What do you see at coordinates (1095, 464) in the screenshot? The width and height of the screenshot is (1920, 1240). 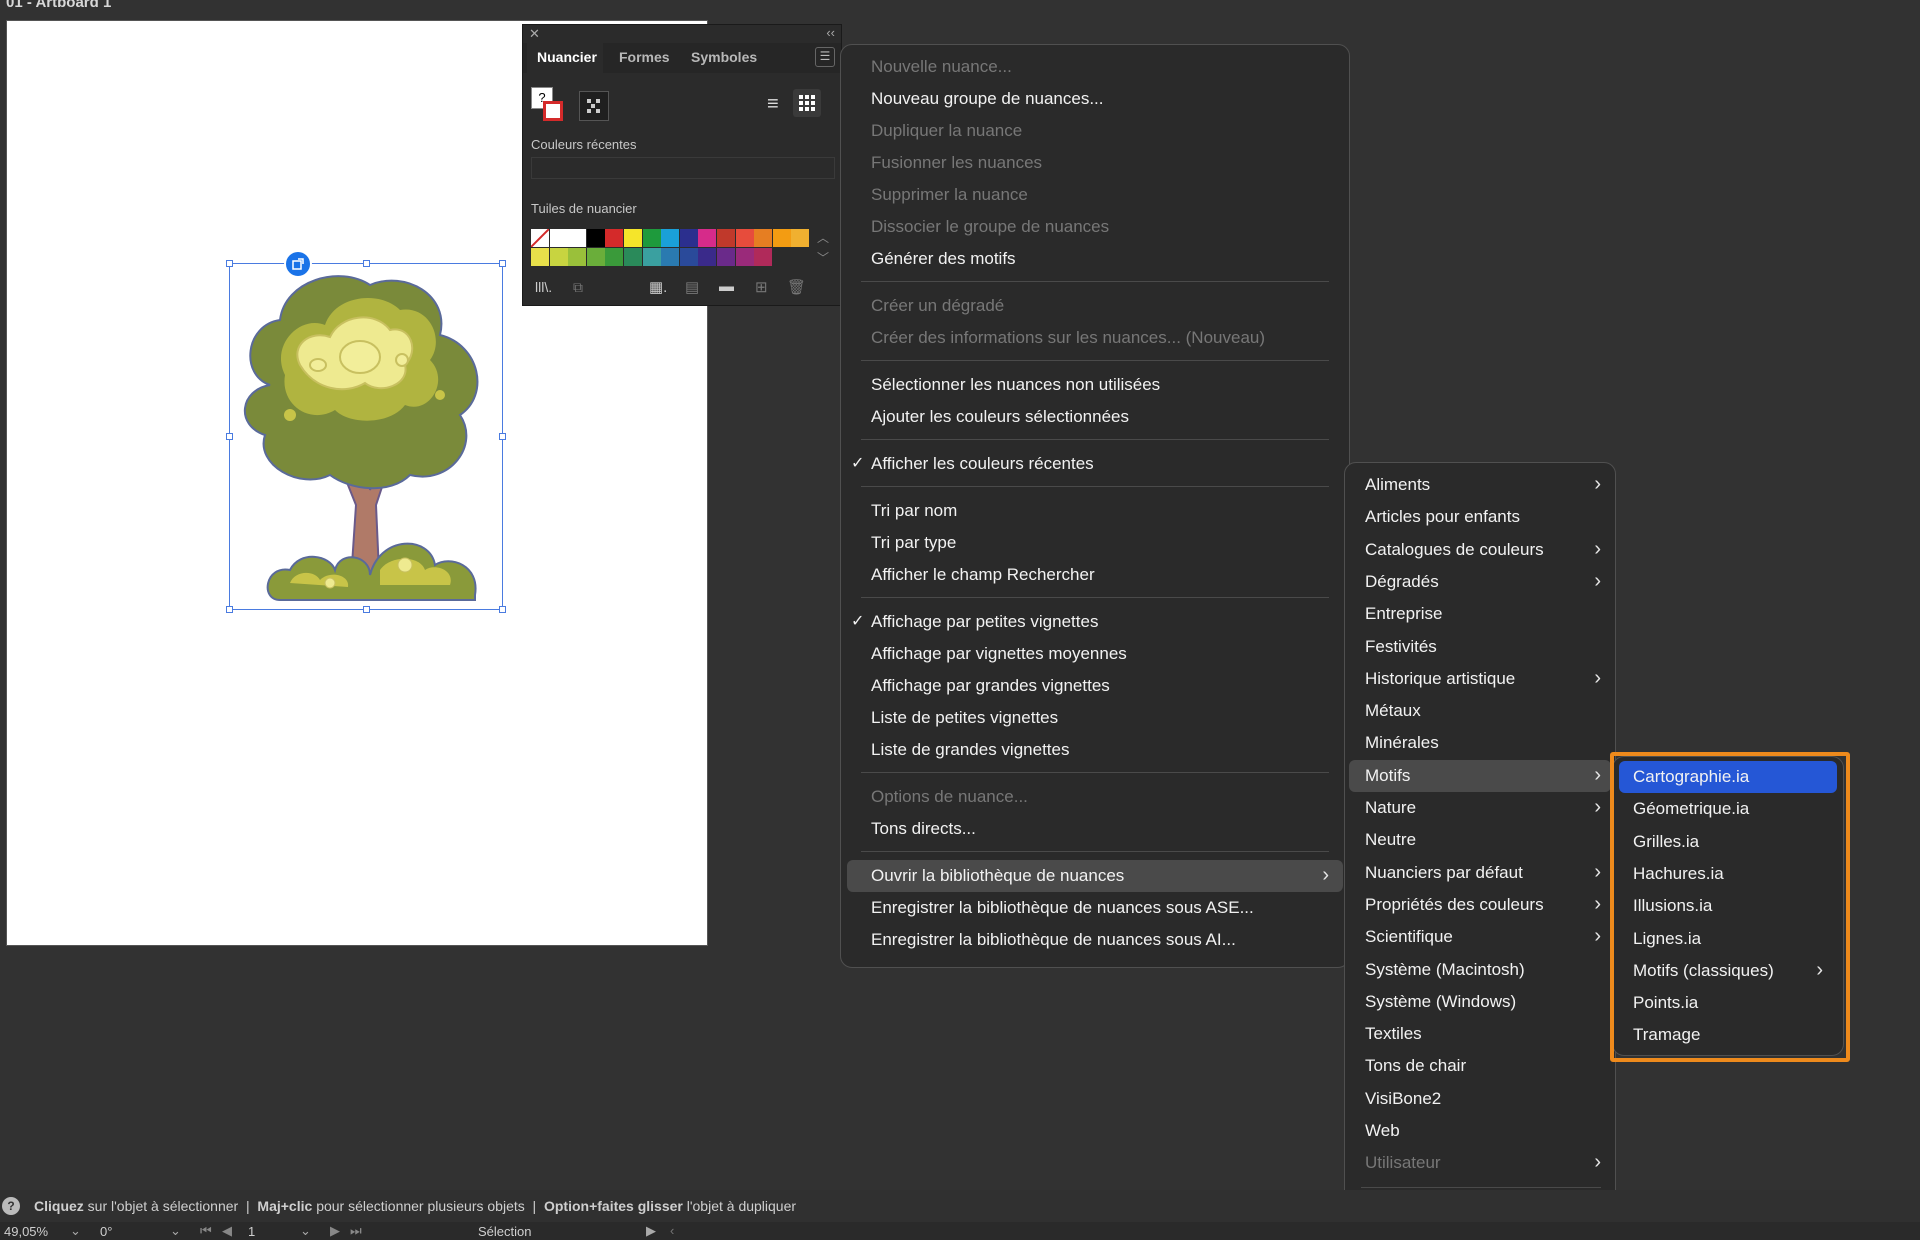 I see `menu-item-afficher-les-couleurs-recentes: ✓ Afficher les couleurs récentes` at bounding box center [1095, 464].